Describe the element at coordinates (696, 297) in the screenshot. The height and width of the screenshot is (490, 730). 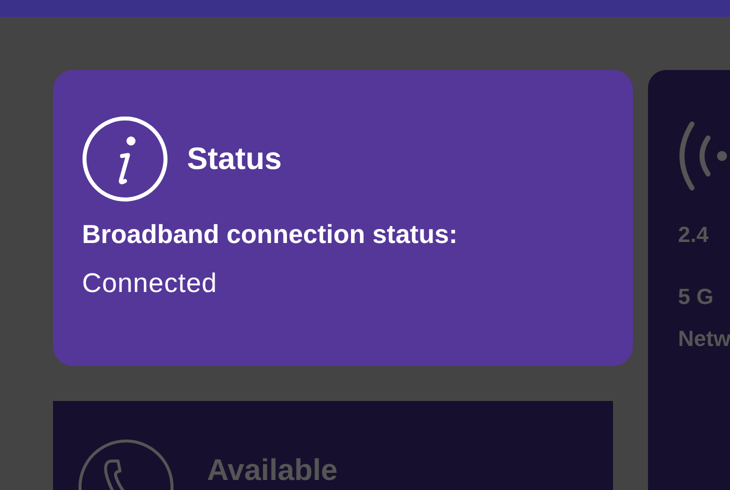
I see `wifi-band-label: 5 G` at that location.